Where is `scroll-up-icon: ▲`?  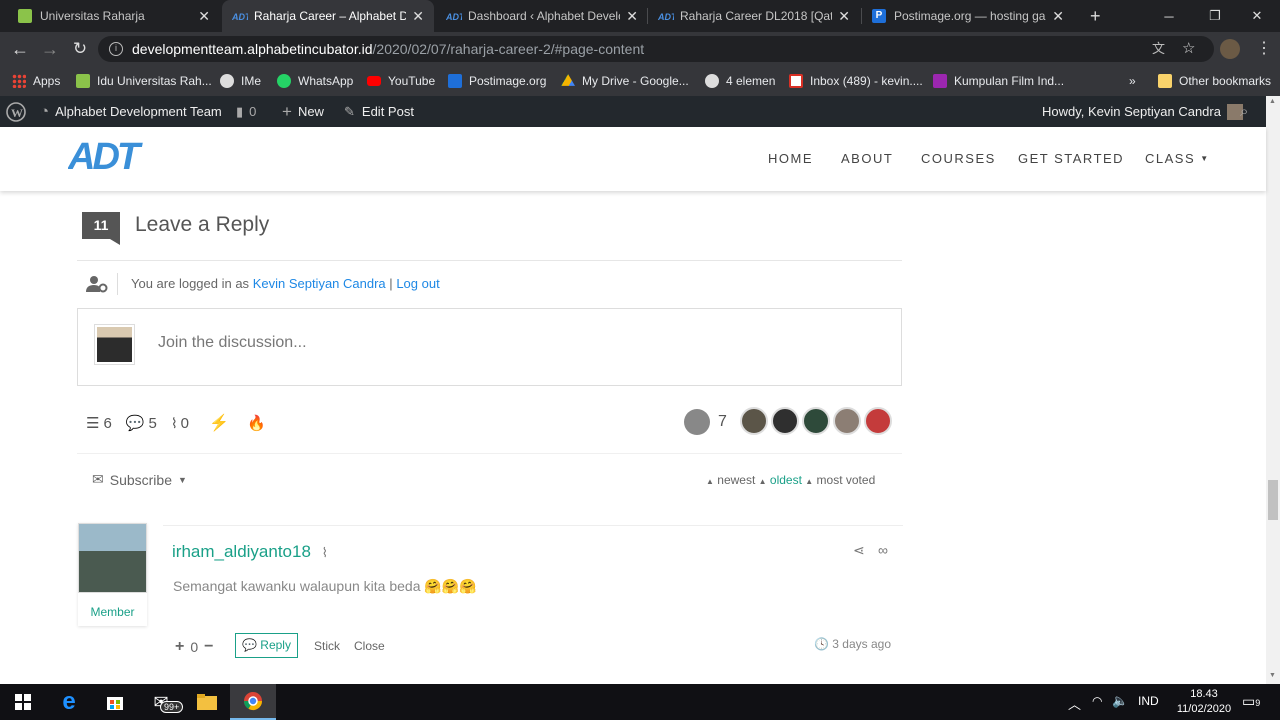
scroll-up-icon: ▲ is located at coordinates (1272, 101).